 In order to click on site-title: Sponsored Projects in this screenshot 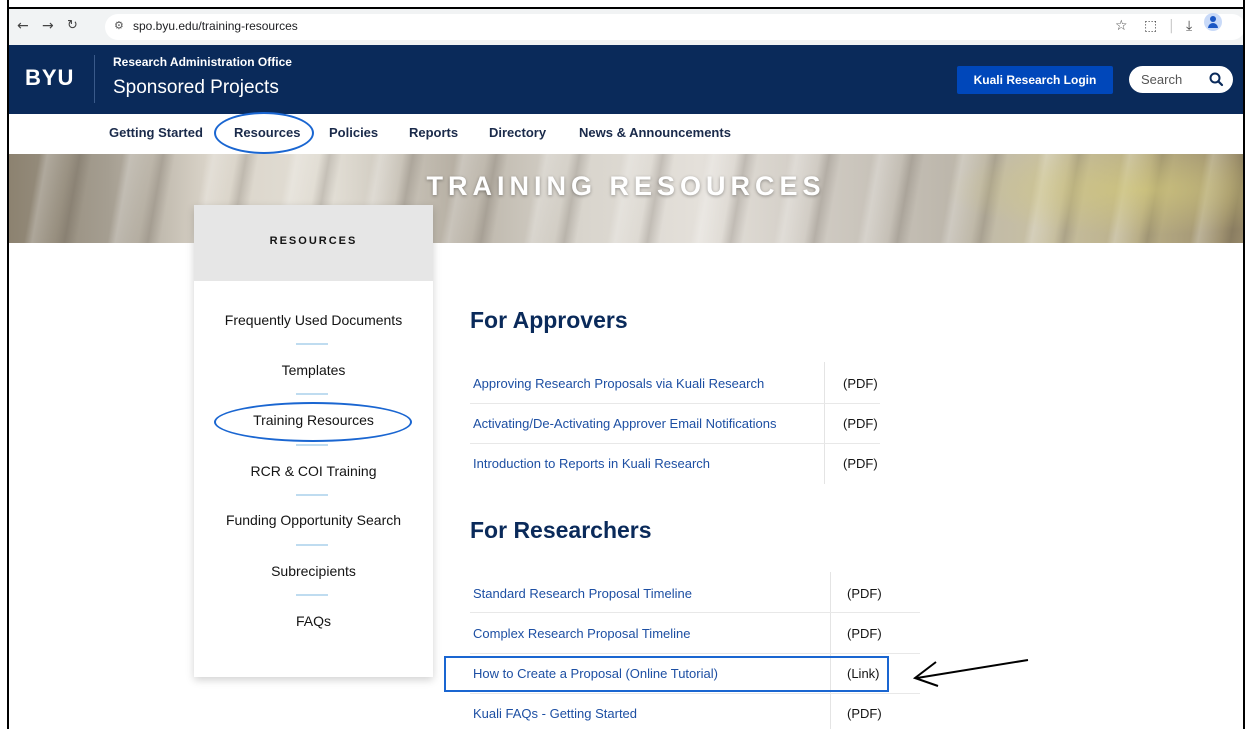, I will do `click(196, 88)`.